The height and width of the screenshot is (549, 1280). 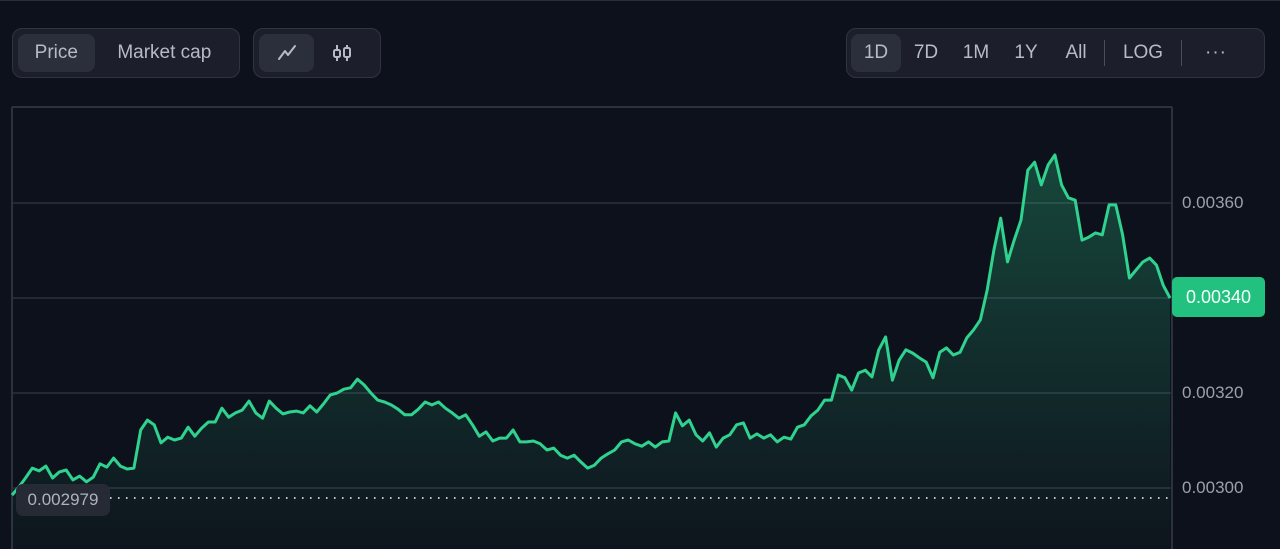 What do you see at coordinates (1218, 297) in the screenshot?
I see `current-price-badge: 0.00340` at bounding box center [1218, 297].